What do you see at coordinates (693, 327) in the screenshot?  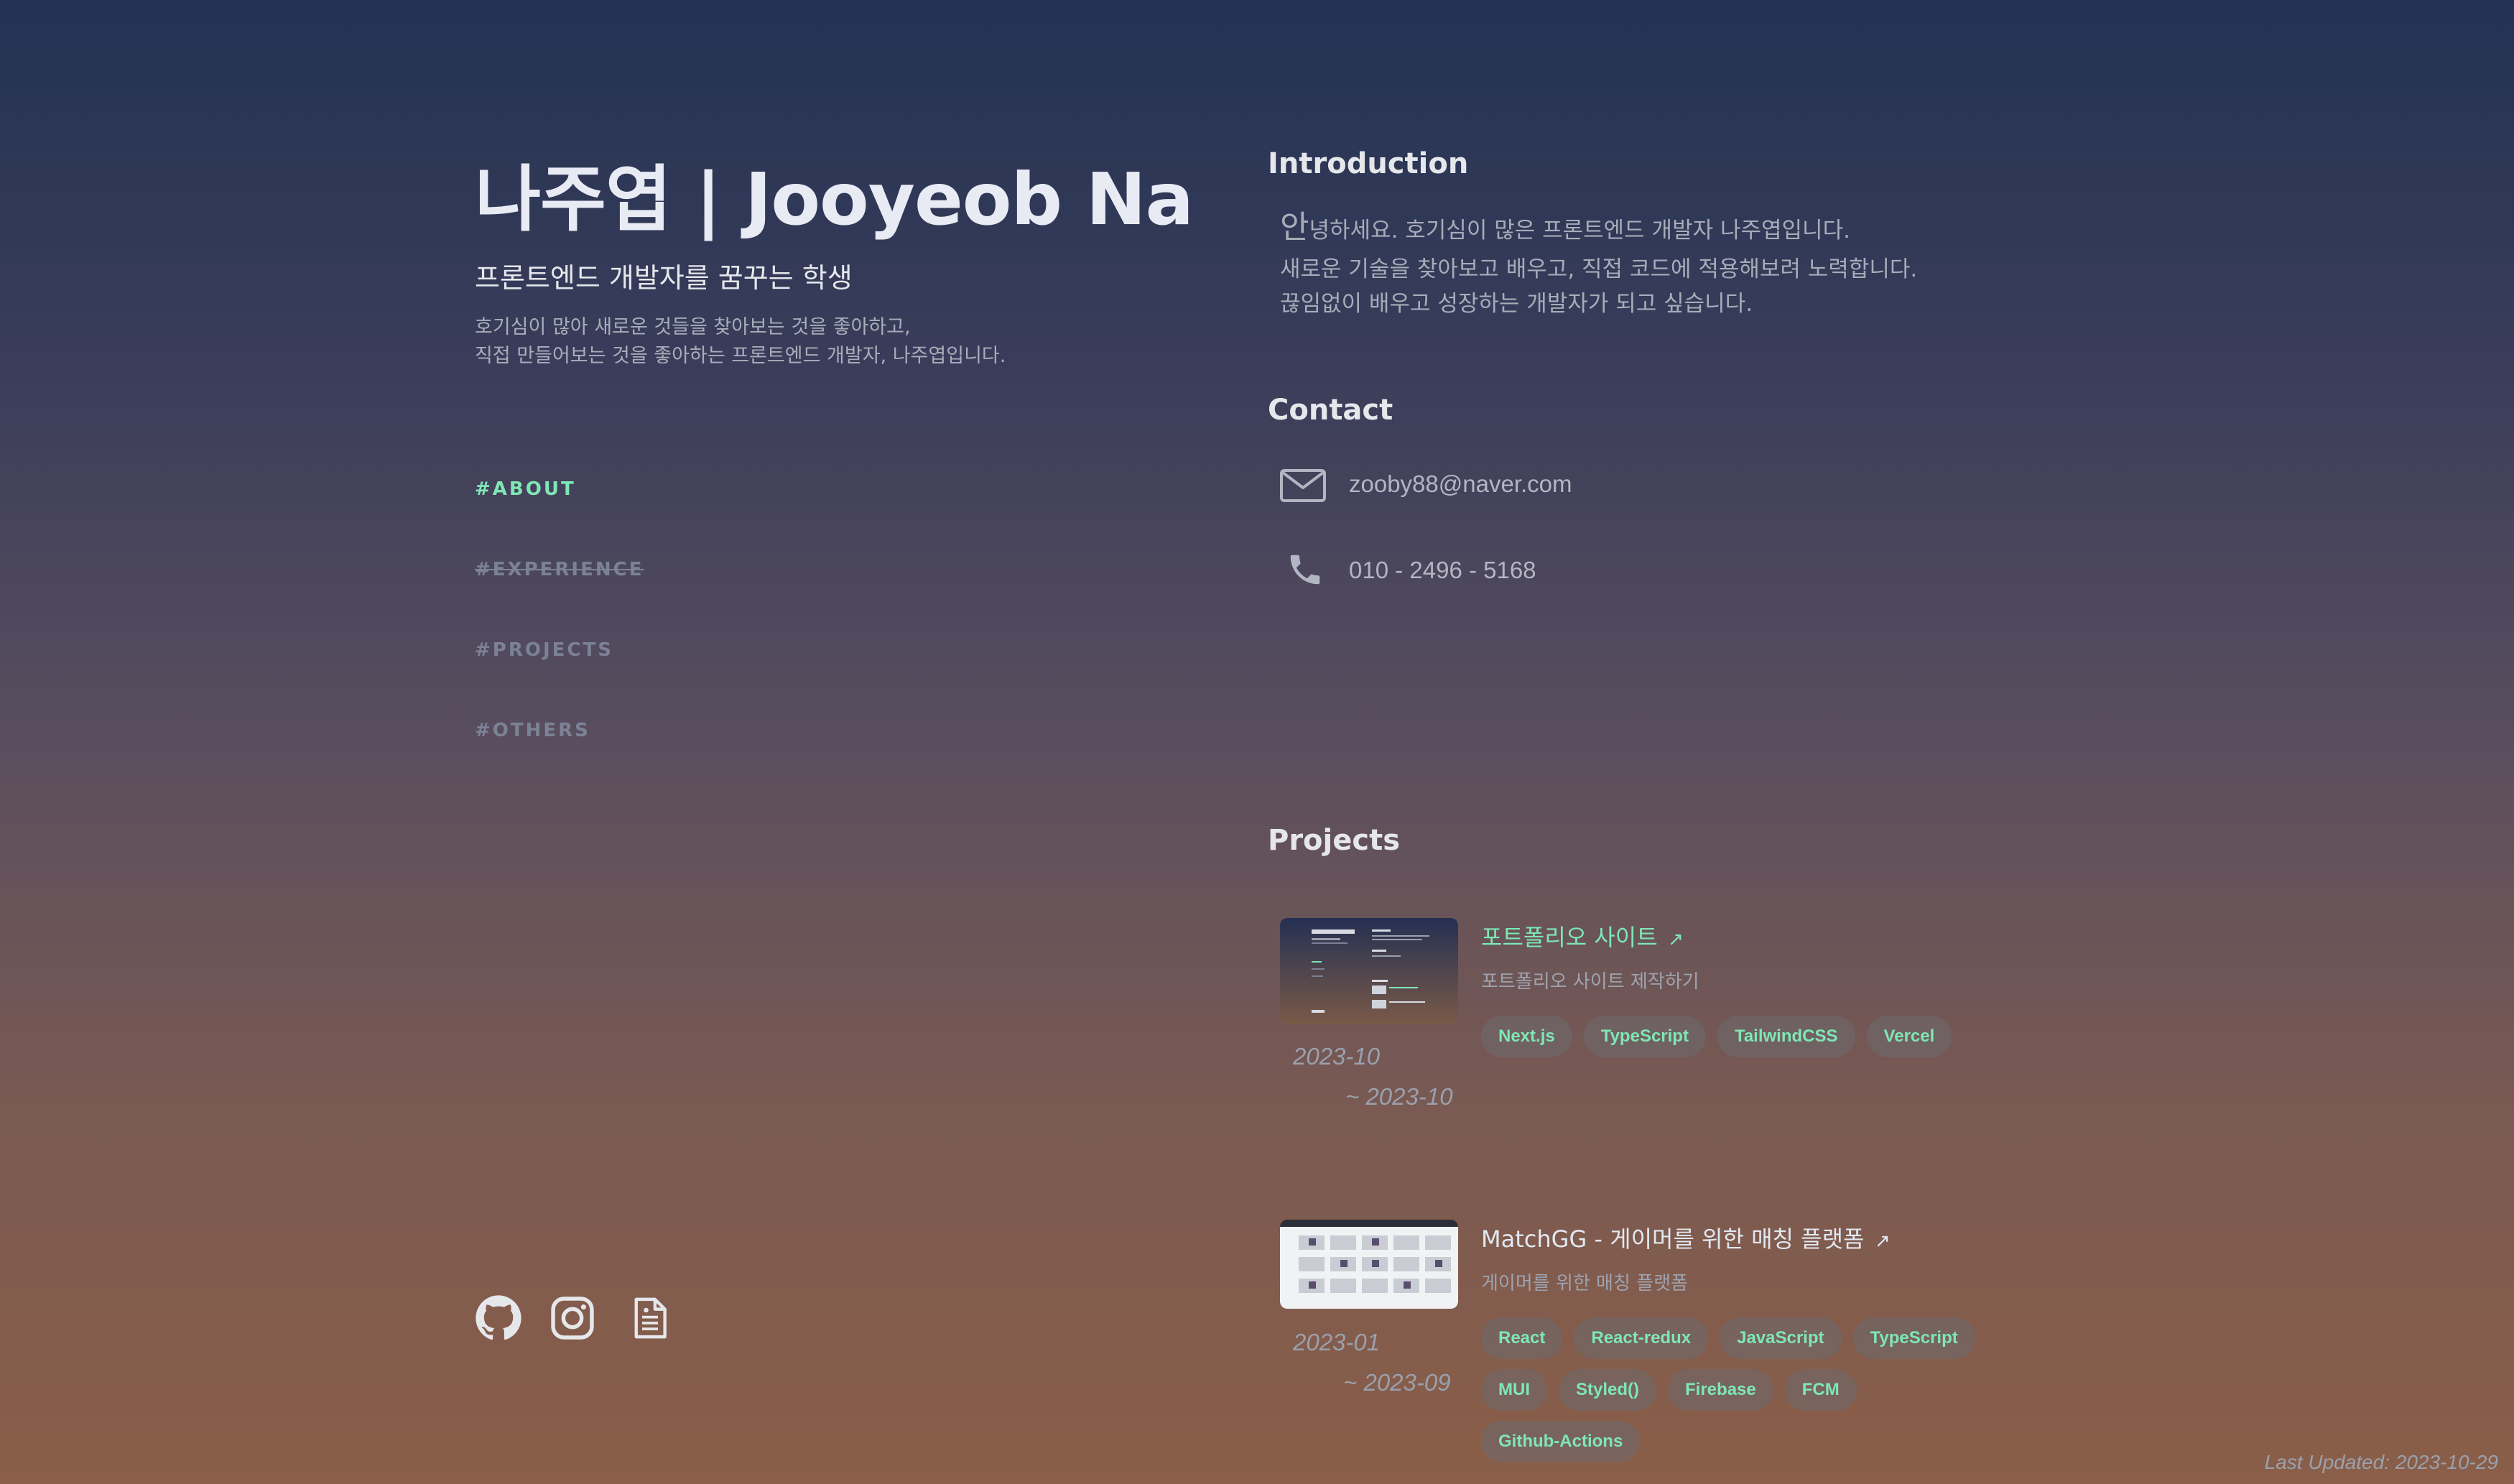 I see `description-line-1: 호기심이 많아 새로운 것들을 찾아보는 것을 좋아하고,` at bounding box center [693, 327].